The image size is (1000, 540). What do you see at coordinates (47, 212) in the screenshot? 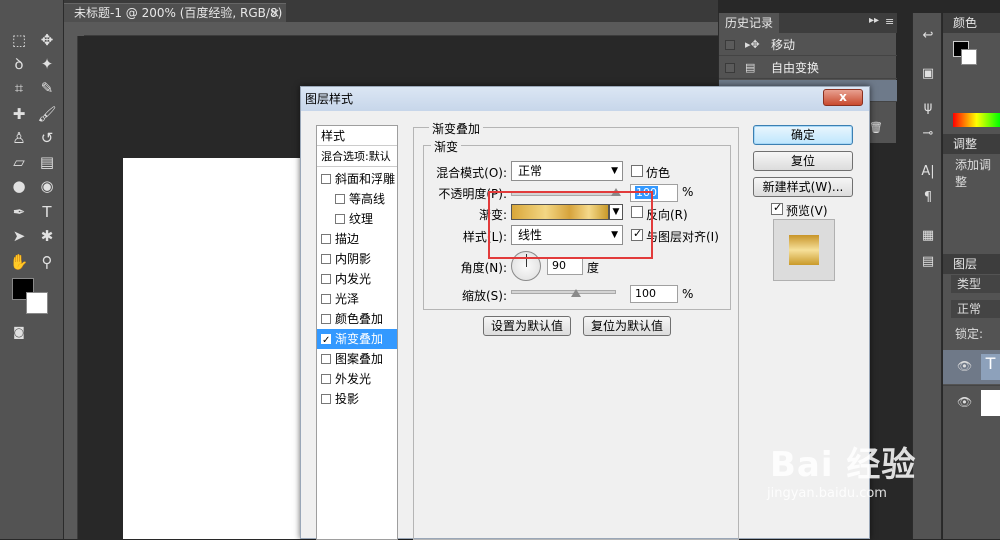
I see `type-tool-icon: T` at bounding box center [47, 212].